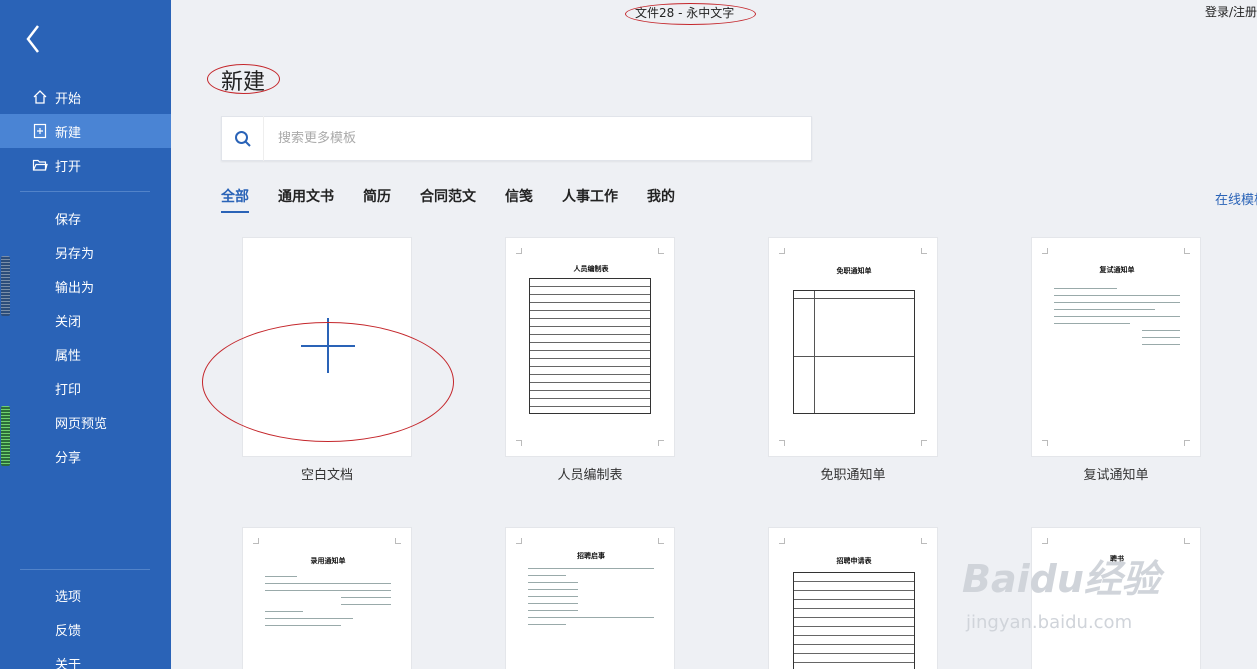 The width and height of the screenshot is (1257, 669). I want to click on folder-open-icon, so click(40, 165).